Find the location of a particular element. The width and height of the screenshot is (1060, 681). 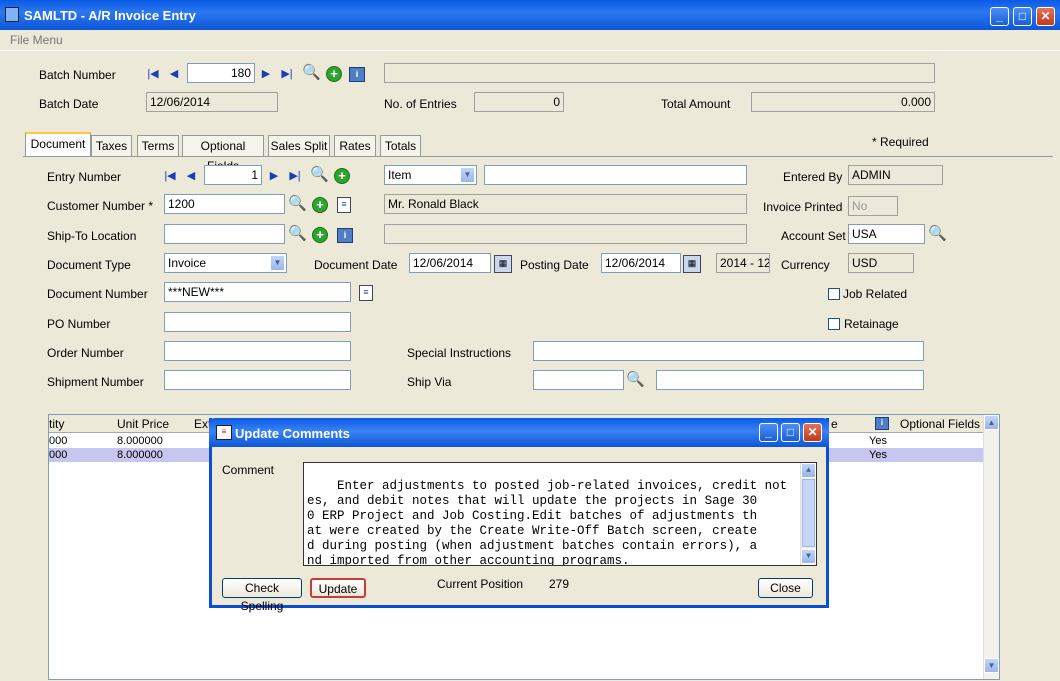

grid-header-optional-fields: Optional Fields is located at coordinates (940, 424).